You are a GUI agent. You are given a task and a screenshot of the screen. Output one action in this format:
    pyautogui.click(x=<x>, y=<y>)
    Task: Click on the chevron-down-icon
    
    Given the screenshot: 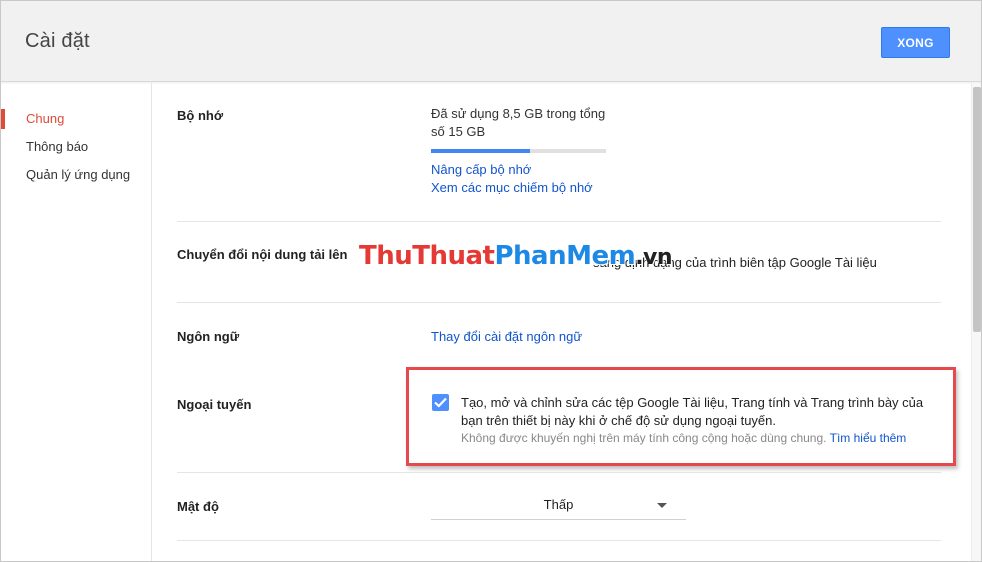 What is the action you would take?
    pyautogui.click(x=662, y=505)
    